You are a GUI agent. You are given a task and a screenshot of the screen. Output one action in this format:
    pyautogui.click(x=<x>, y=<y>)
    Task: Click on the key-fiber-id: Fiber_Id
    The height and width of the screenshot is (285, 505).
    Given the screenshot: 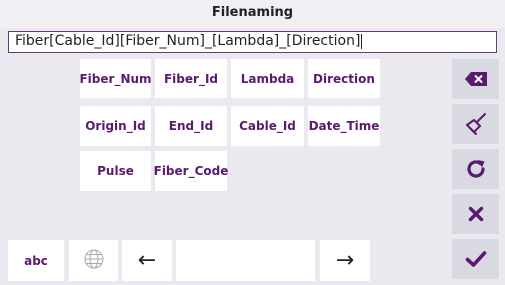 What is the action you would take?
    pyautogui.click(x=191, y=78)
    